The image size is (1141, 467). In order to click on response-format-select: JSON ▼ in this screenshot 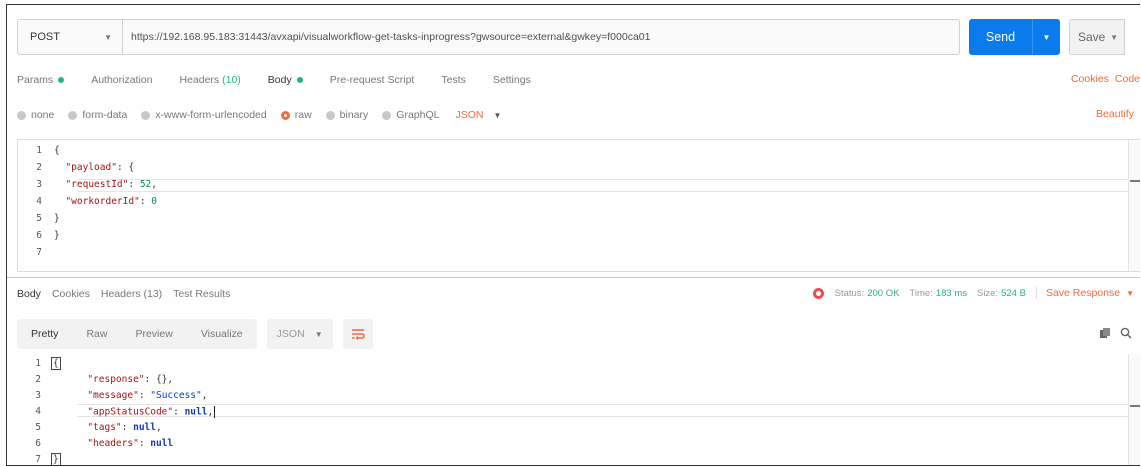, I will do `click(299, 334)`.